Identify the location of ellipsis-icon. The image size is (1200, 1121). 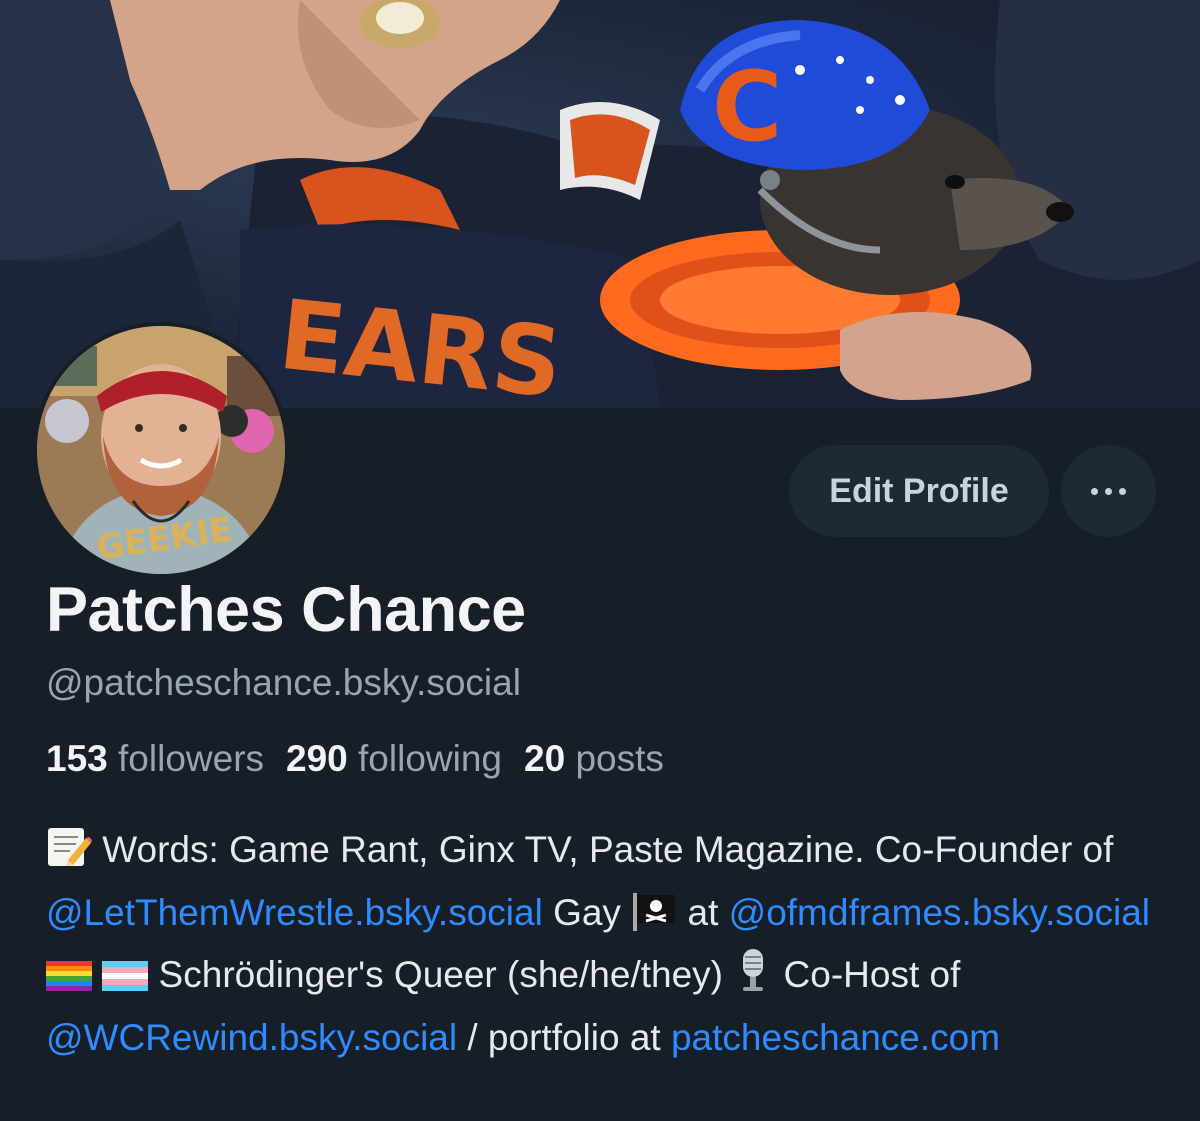
(1108, 491).